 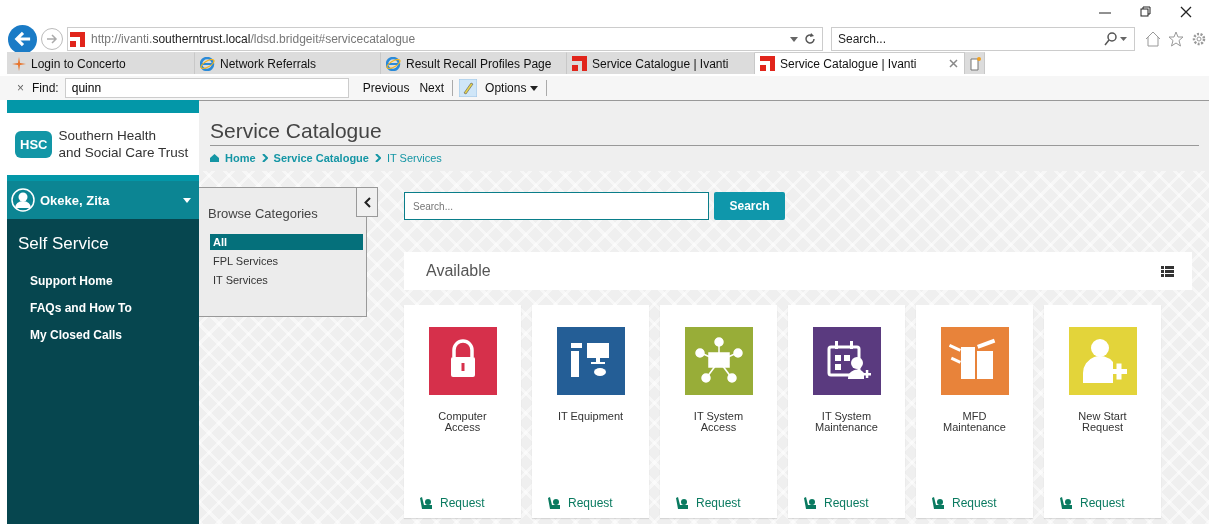 What do you see at coordinates (123, 144) in the screenshot?
I see `organization-name: Southern Health and Social Care Trust` at bounding box center [123, 144].